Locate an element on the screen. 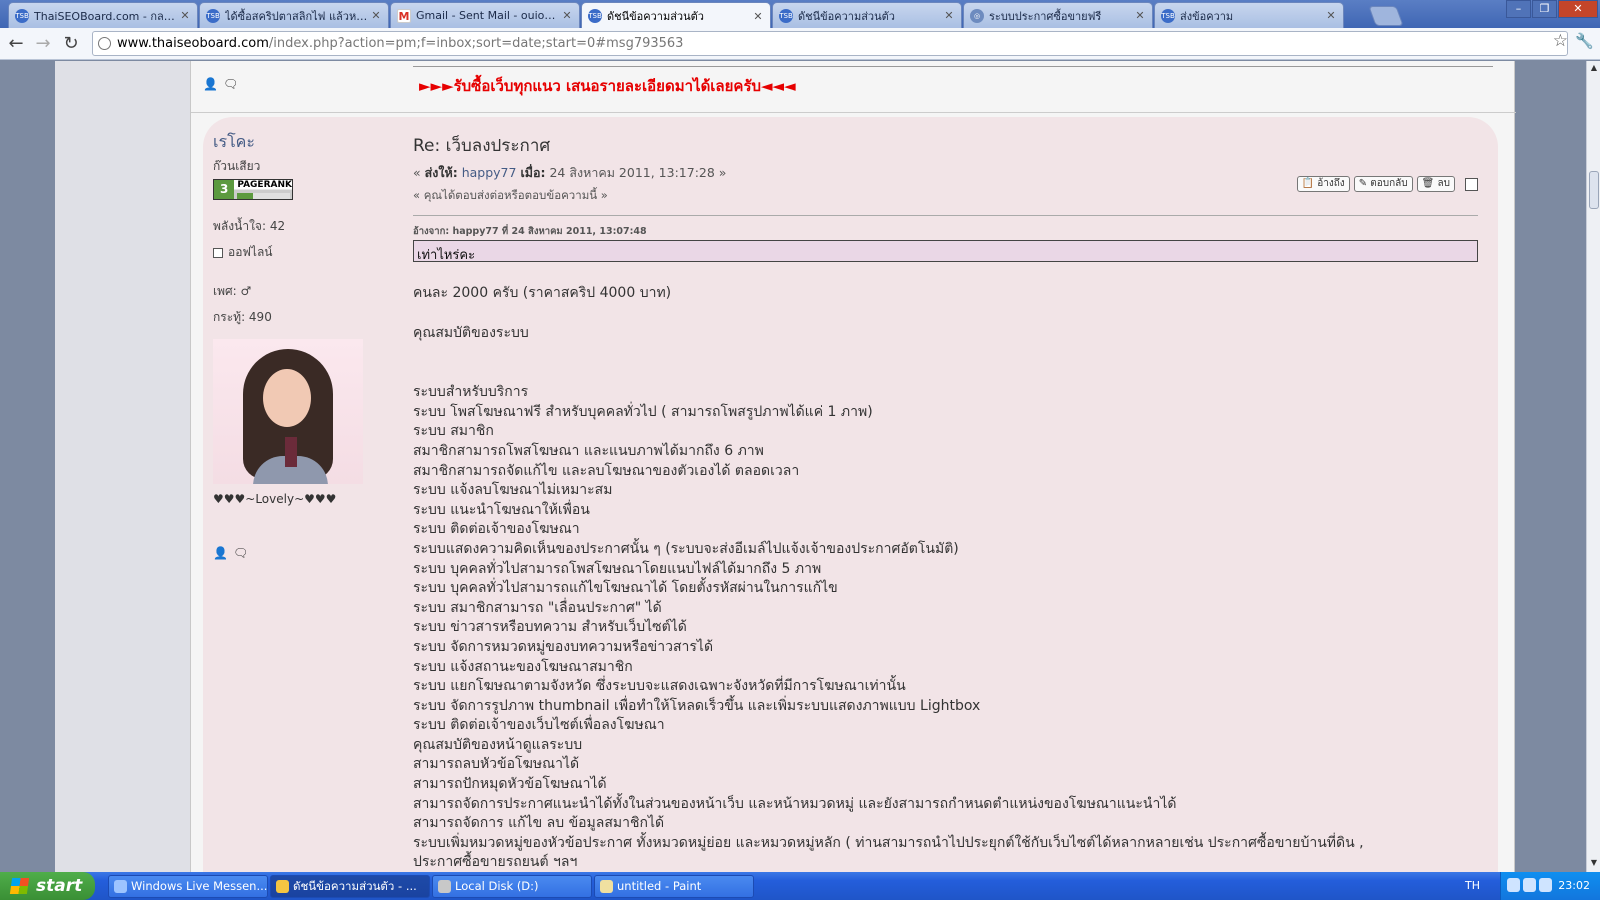 The image size is (1600, 900). taskbar-item: untitled - Paint is located at coordinates (674, 886).